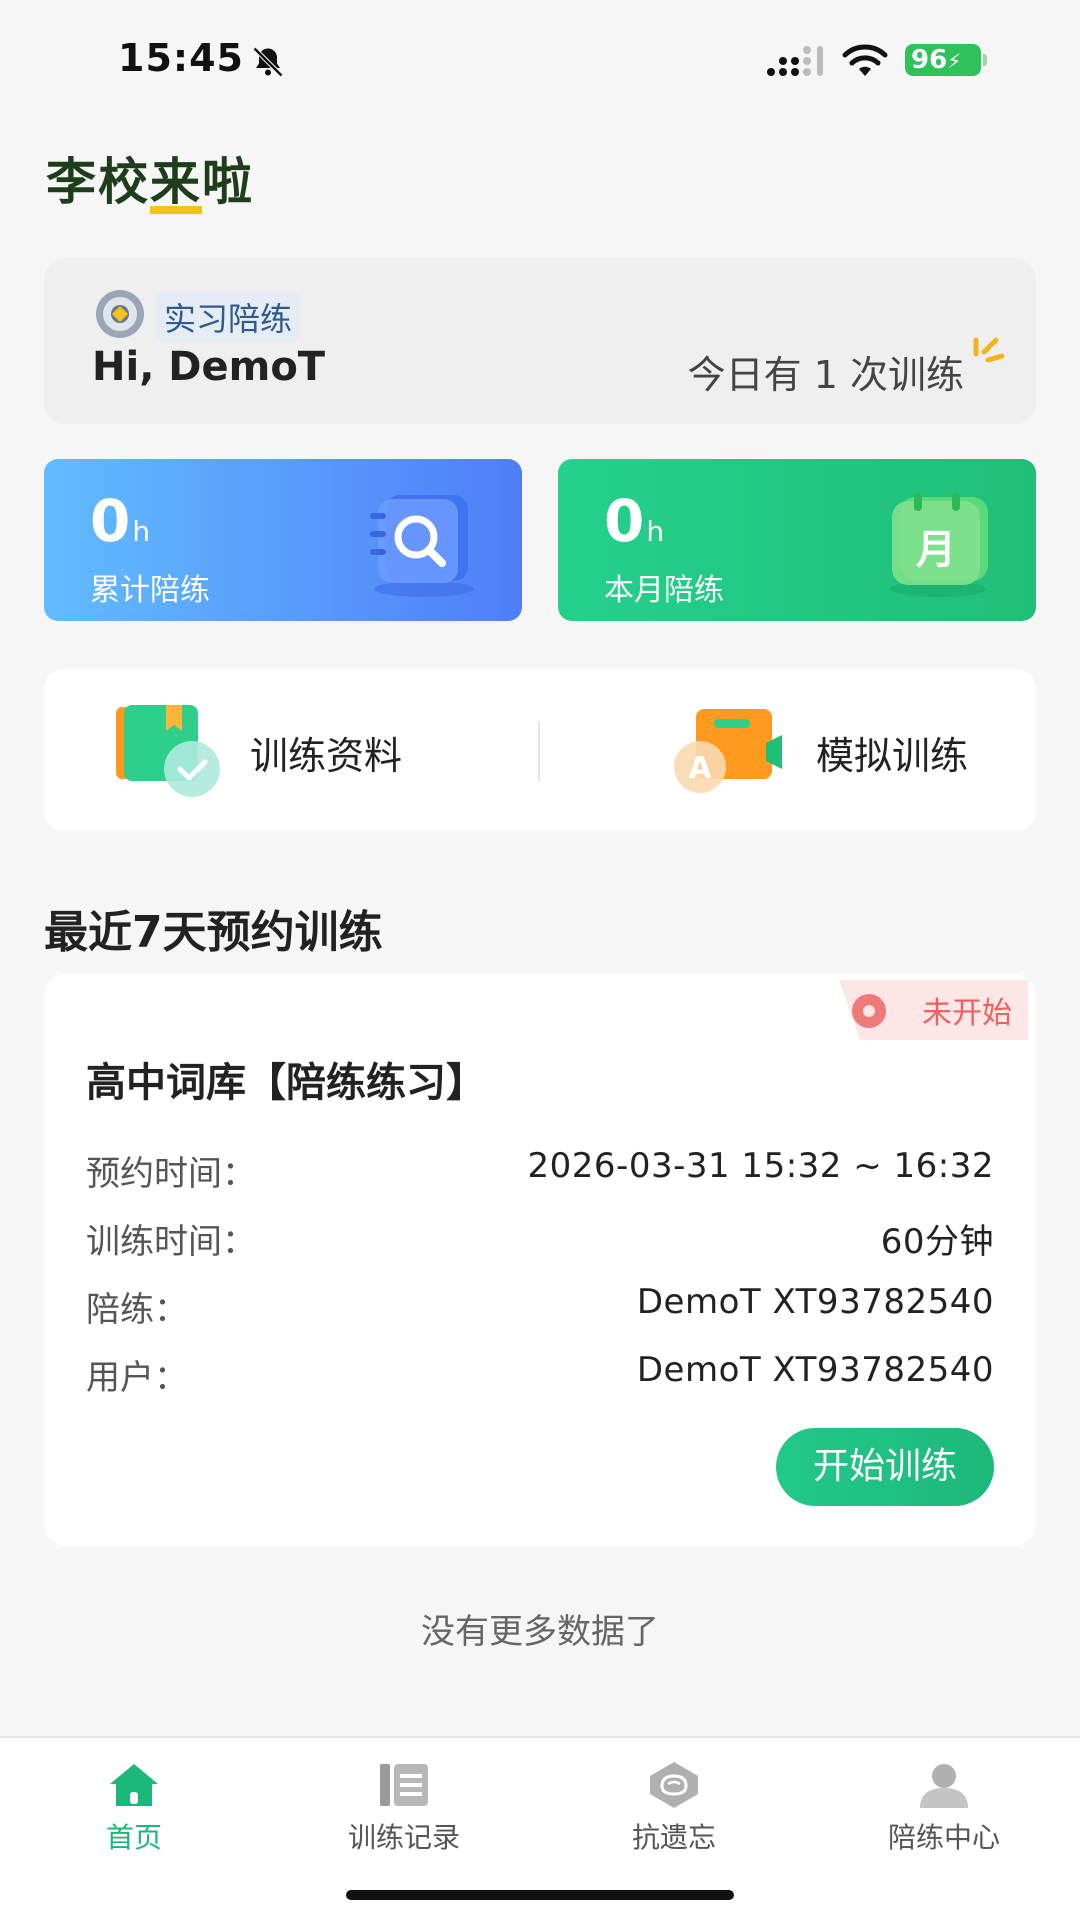  Describe the element at coordinates (150, 590) in the screenshot. I see `stat-total-label: 累计陪练` at that location.